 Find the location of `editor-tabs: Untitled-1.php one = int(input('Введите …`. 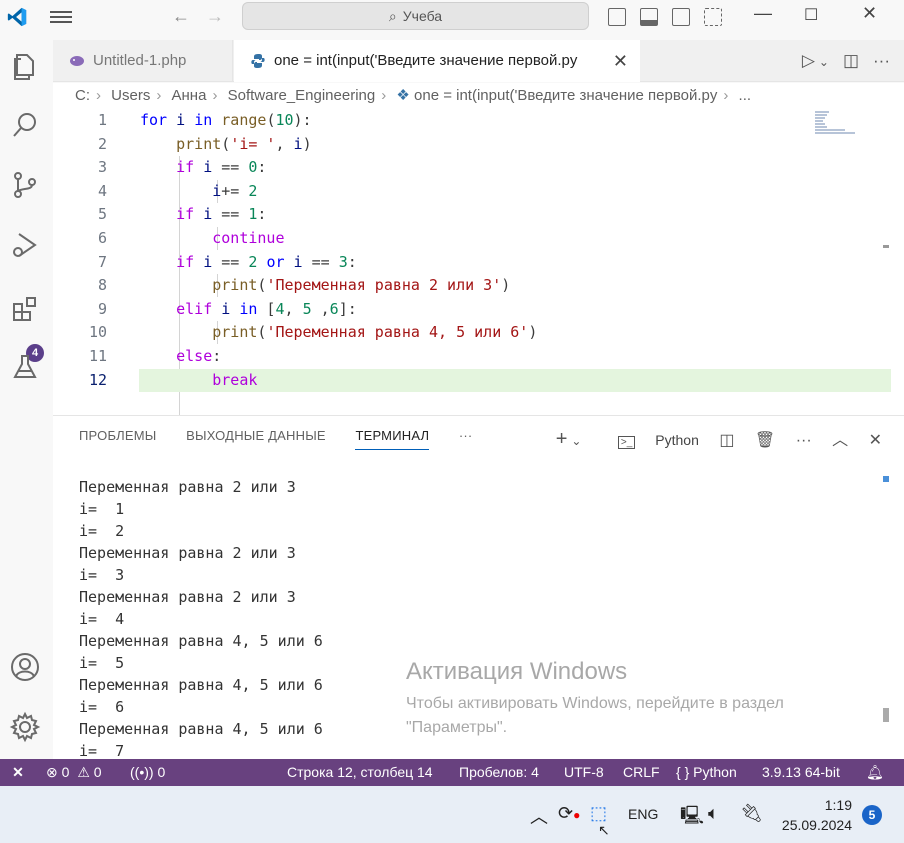

editor-tabs: Untitled-1.php one = int(input('Введите … is located at coordinates (478, 61).